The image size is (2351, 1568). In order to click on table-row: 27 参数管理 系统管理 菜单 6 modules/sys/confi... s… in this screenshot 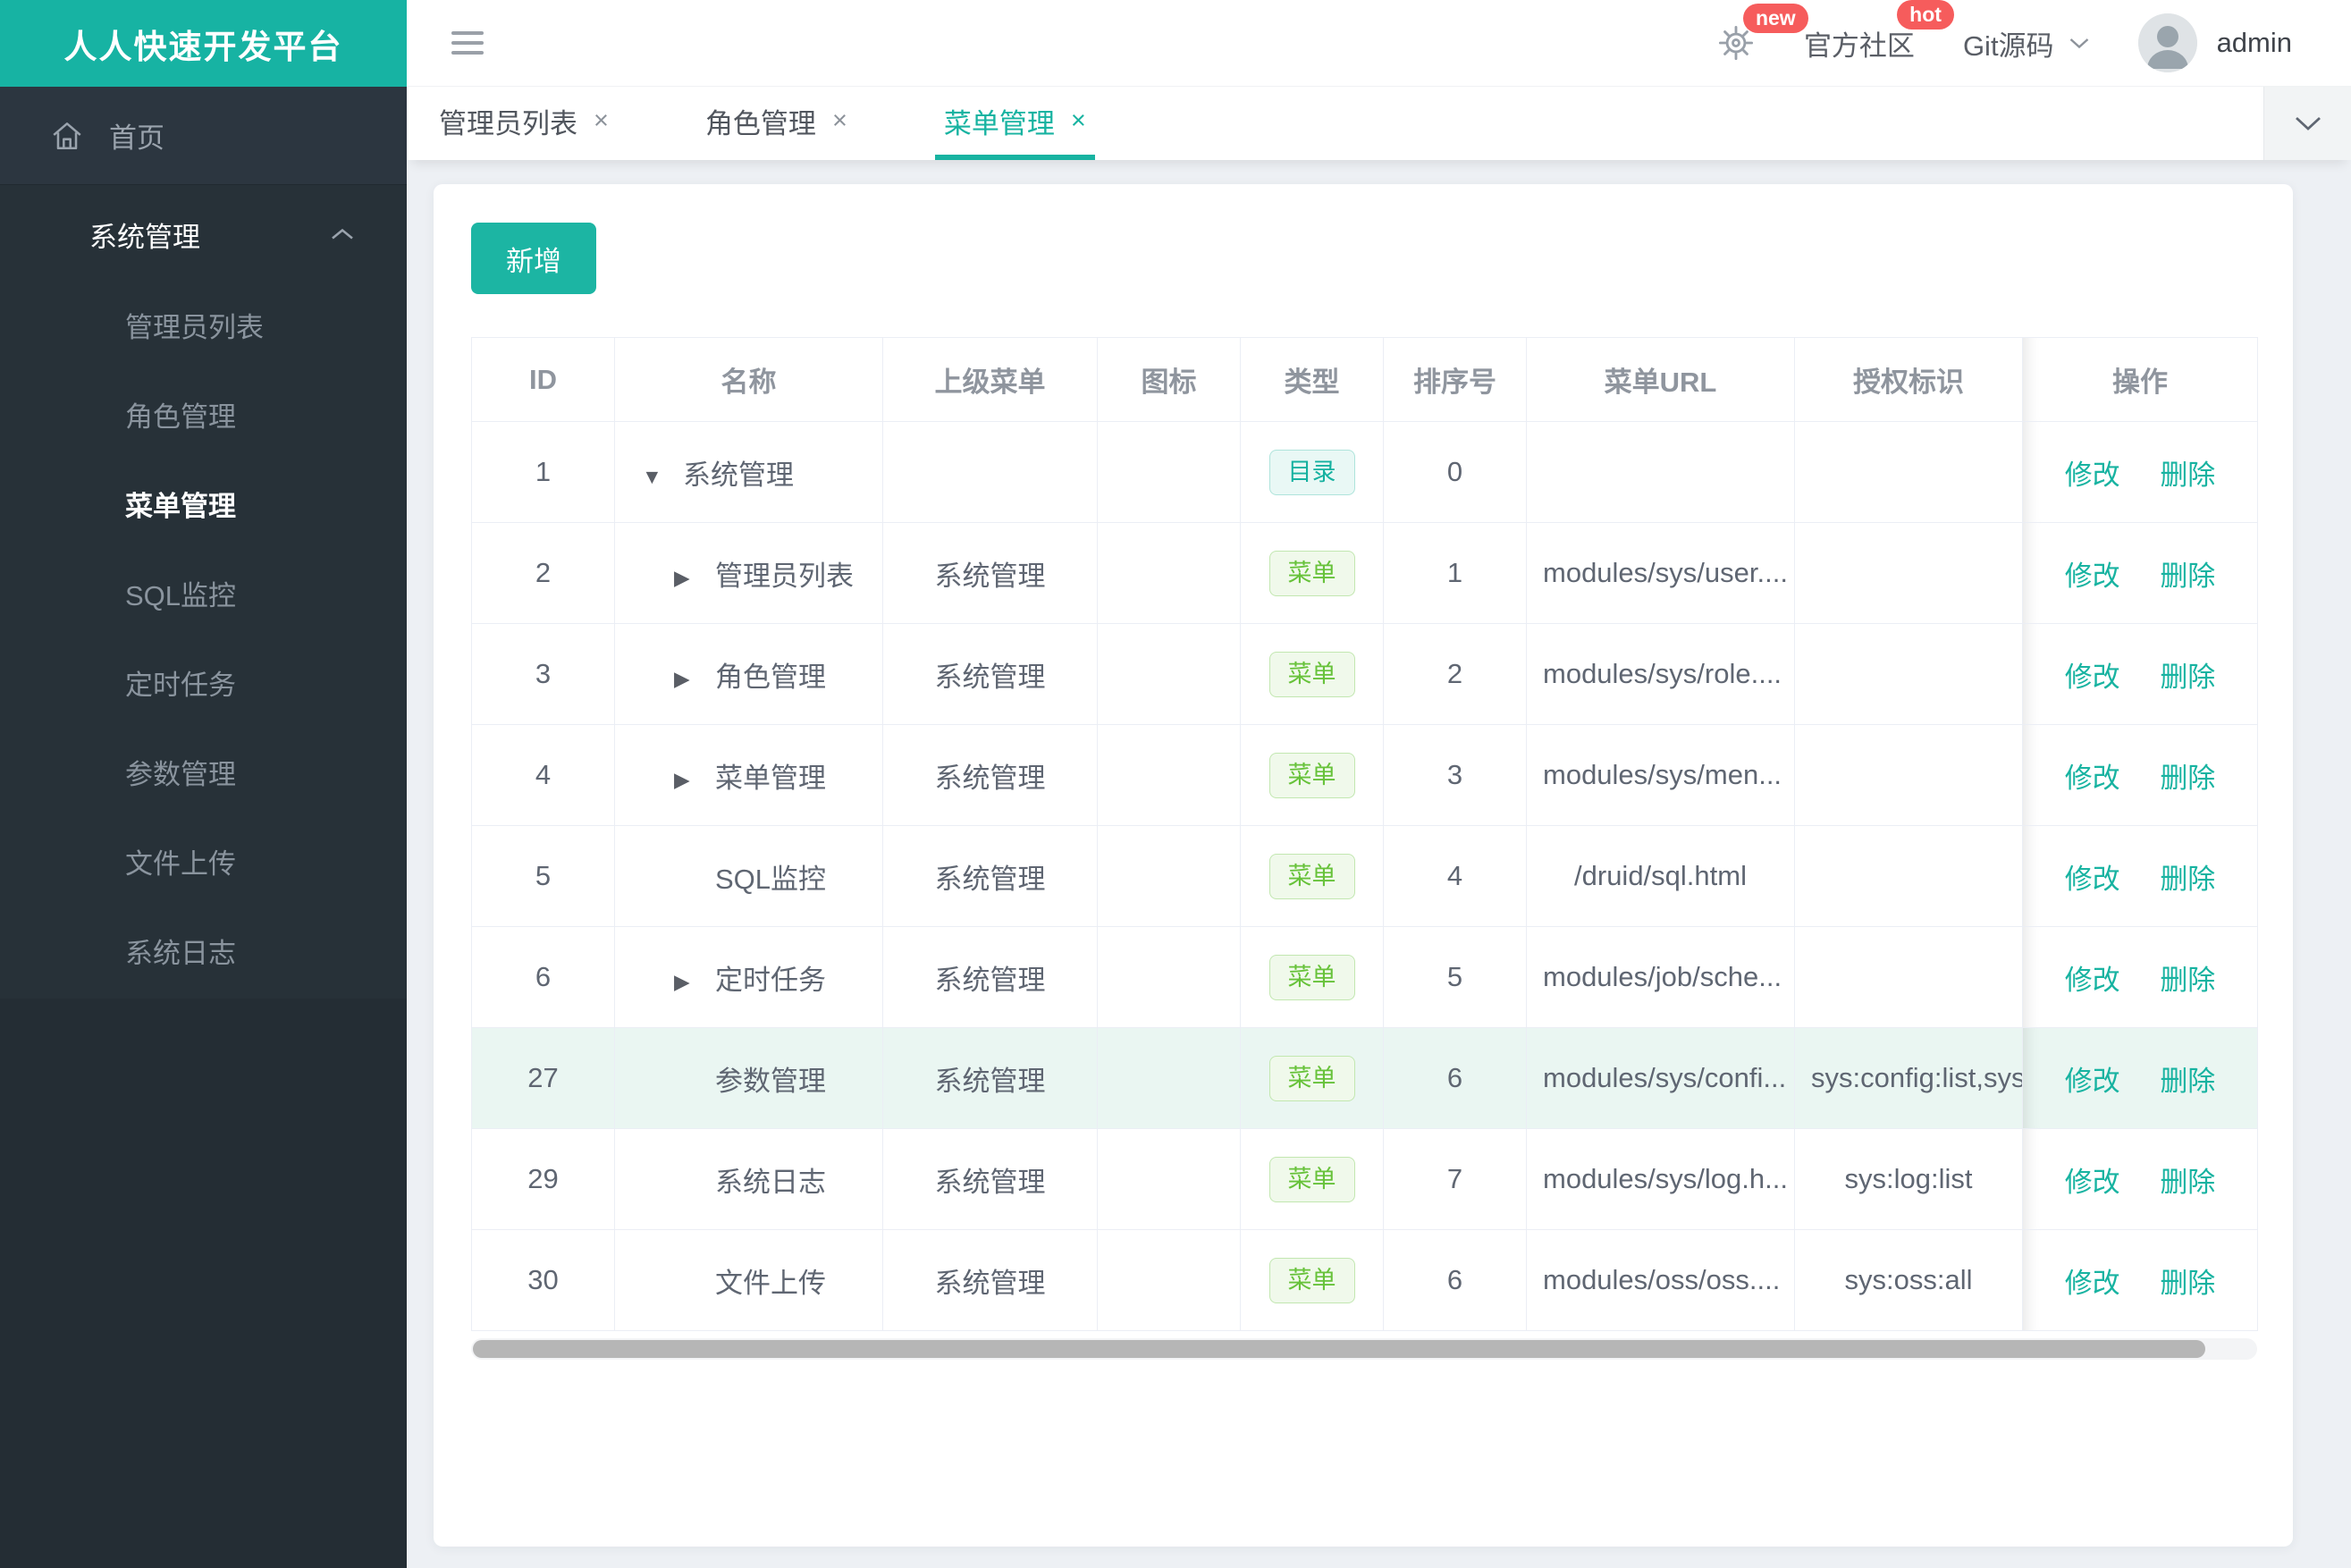, I will do `click(1364, 1078)`.